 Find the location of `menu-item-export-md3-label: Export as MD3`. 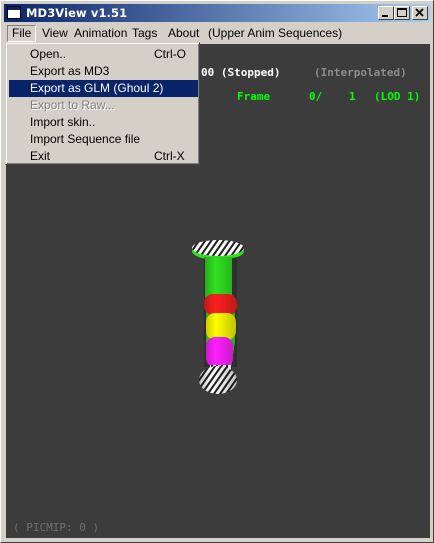

menu-item-export-md3-label: Export as MD3 is located at coordinates (70, 71).